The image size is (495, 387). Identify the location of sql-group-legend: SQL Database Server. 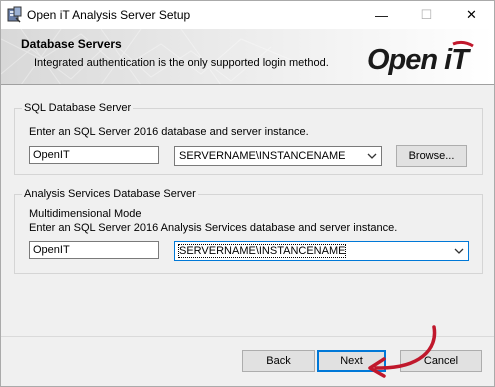
(78, 108).